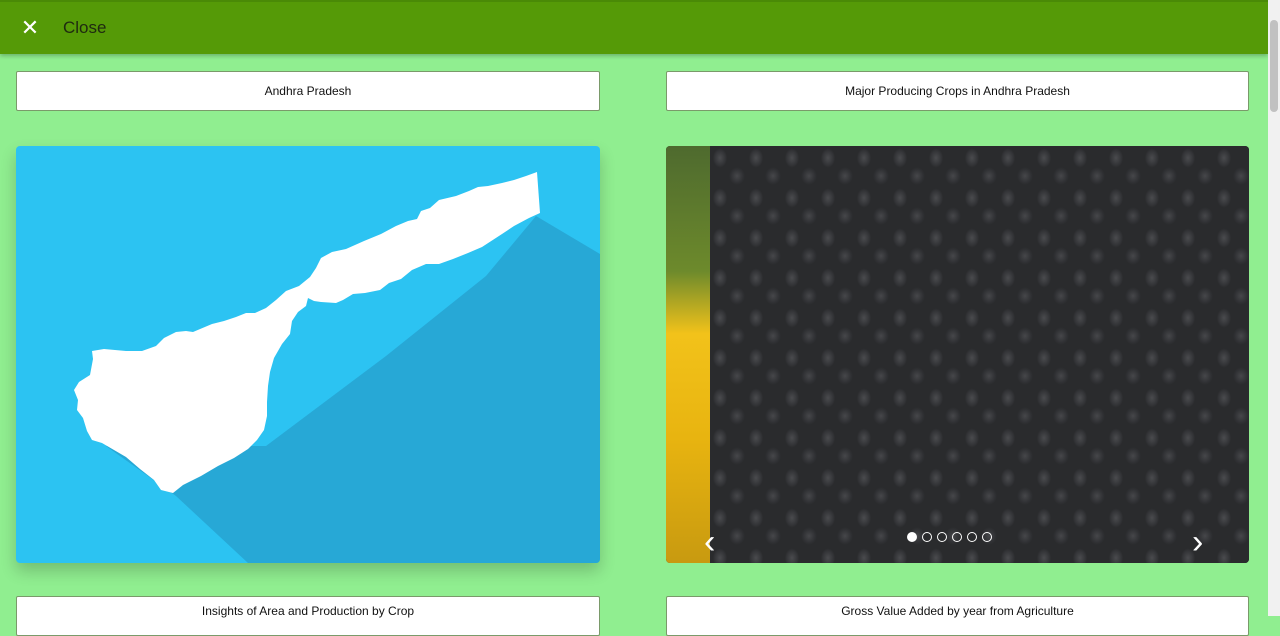 The image size is (1280, 636). Describe the element at coordinates (1197, 542) in the screenshot. I see `chevron-right-icon: ›` at that location.